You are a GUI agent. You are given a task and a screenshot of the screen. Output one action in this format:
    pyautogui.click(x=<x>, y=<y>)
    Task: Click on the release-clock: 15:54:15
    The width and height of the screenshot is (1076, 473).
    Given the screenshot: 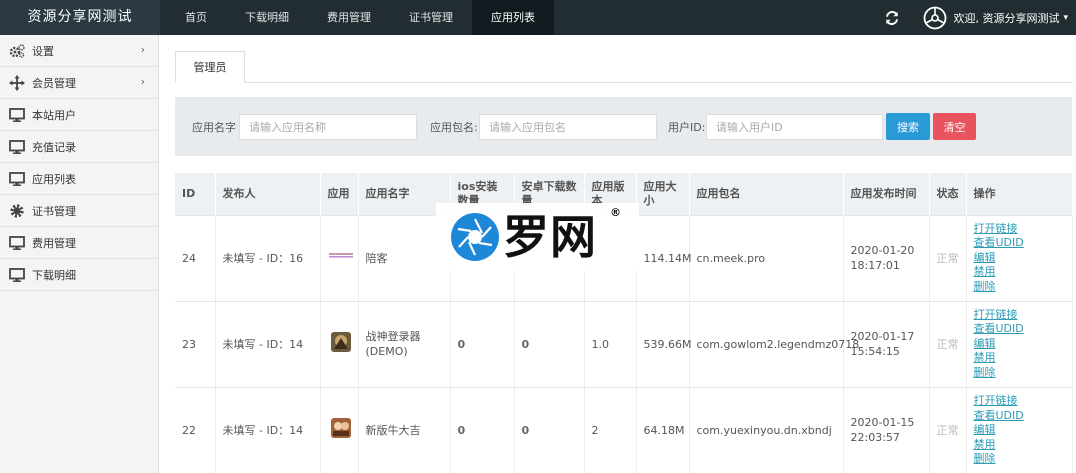 What is the action you would take?
    pyautogui.click(x=875, y=351)
    